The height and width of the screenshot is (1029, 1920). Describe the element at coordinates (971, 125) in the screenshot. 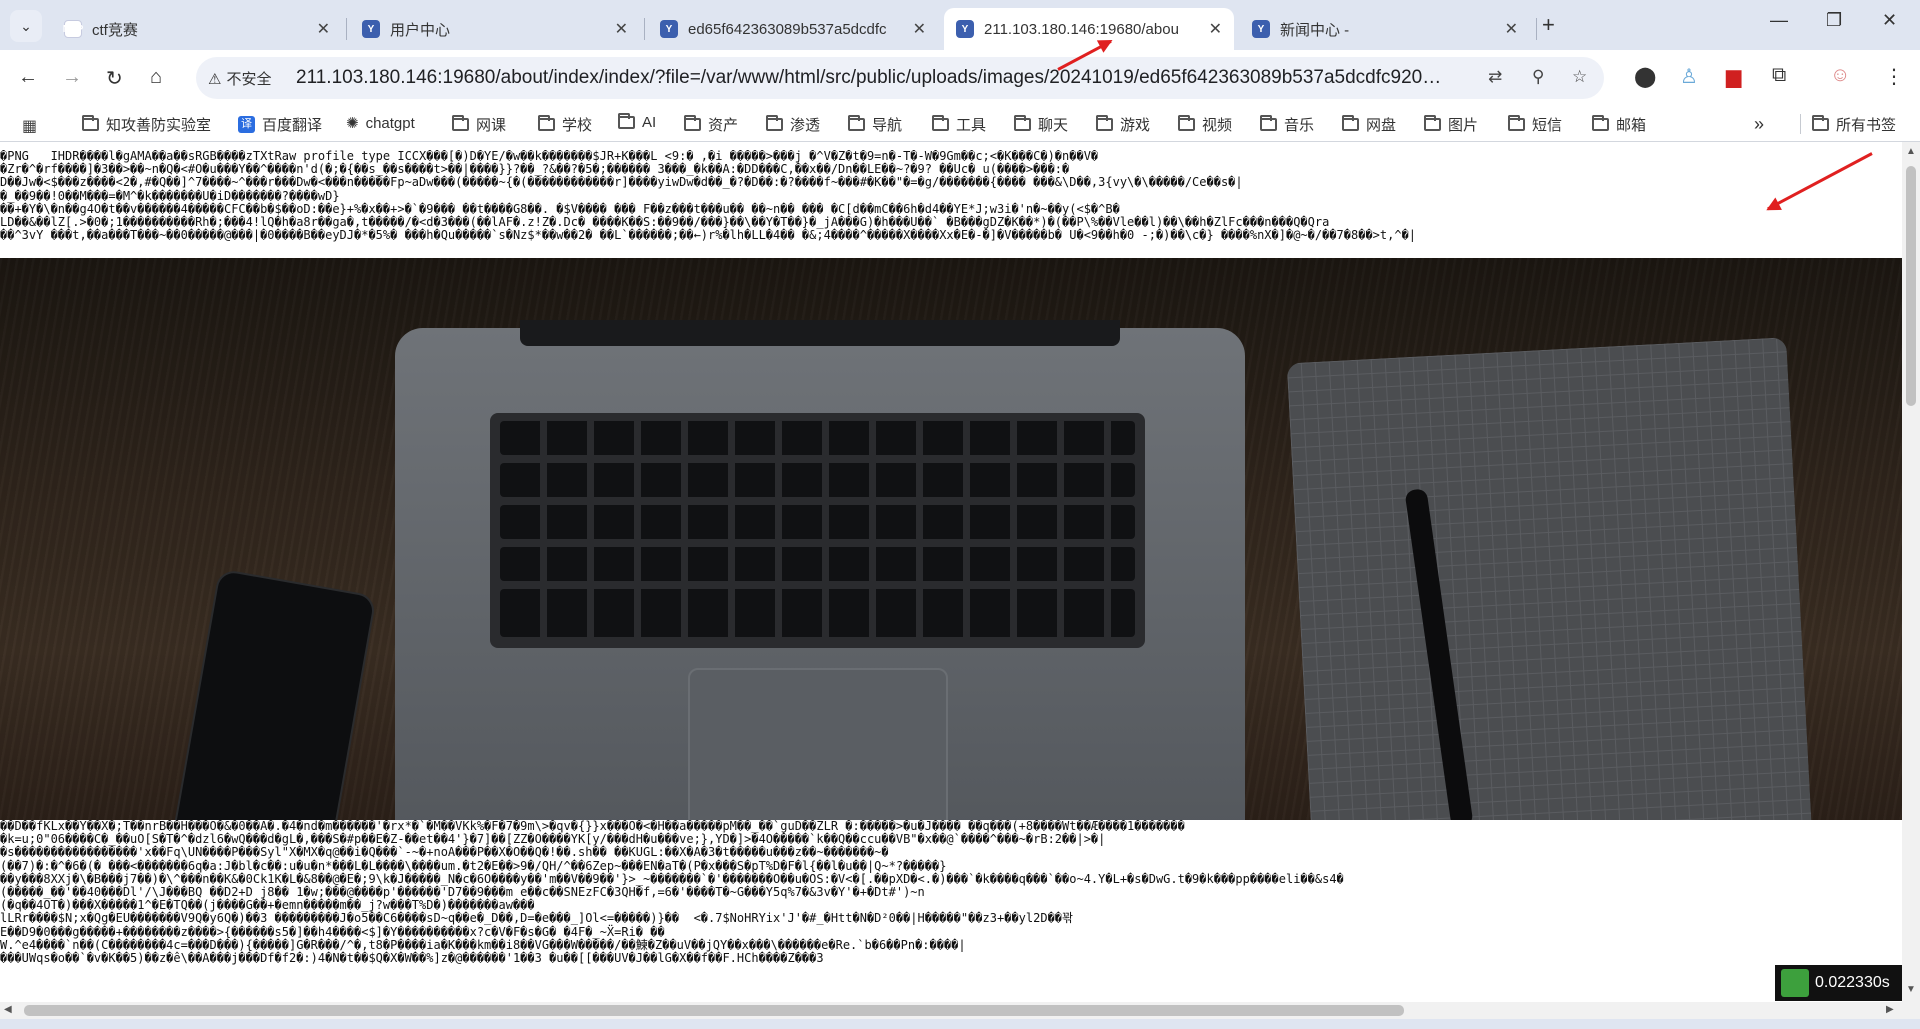

I see `bookmark-label: 工具` at that location.